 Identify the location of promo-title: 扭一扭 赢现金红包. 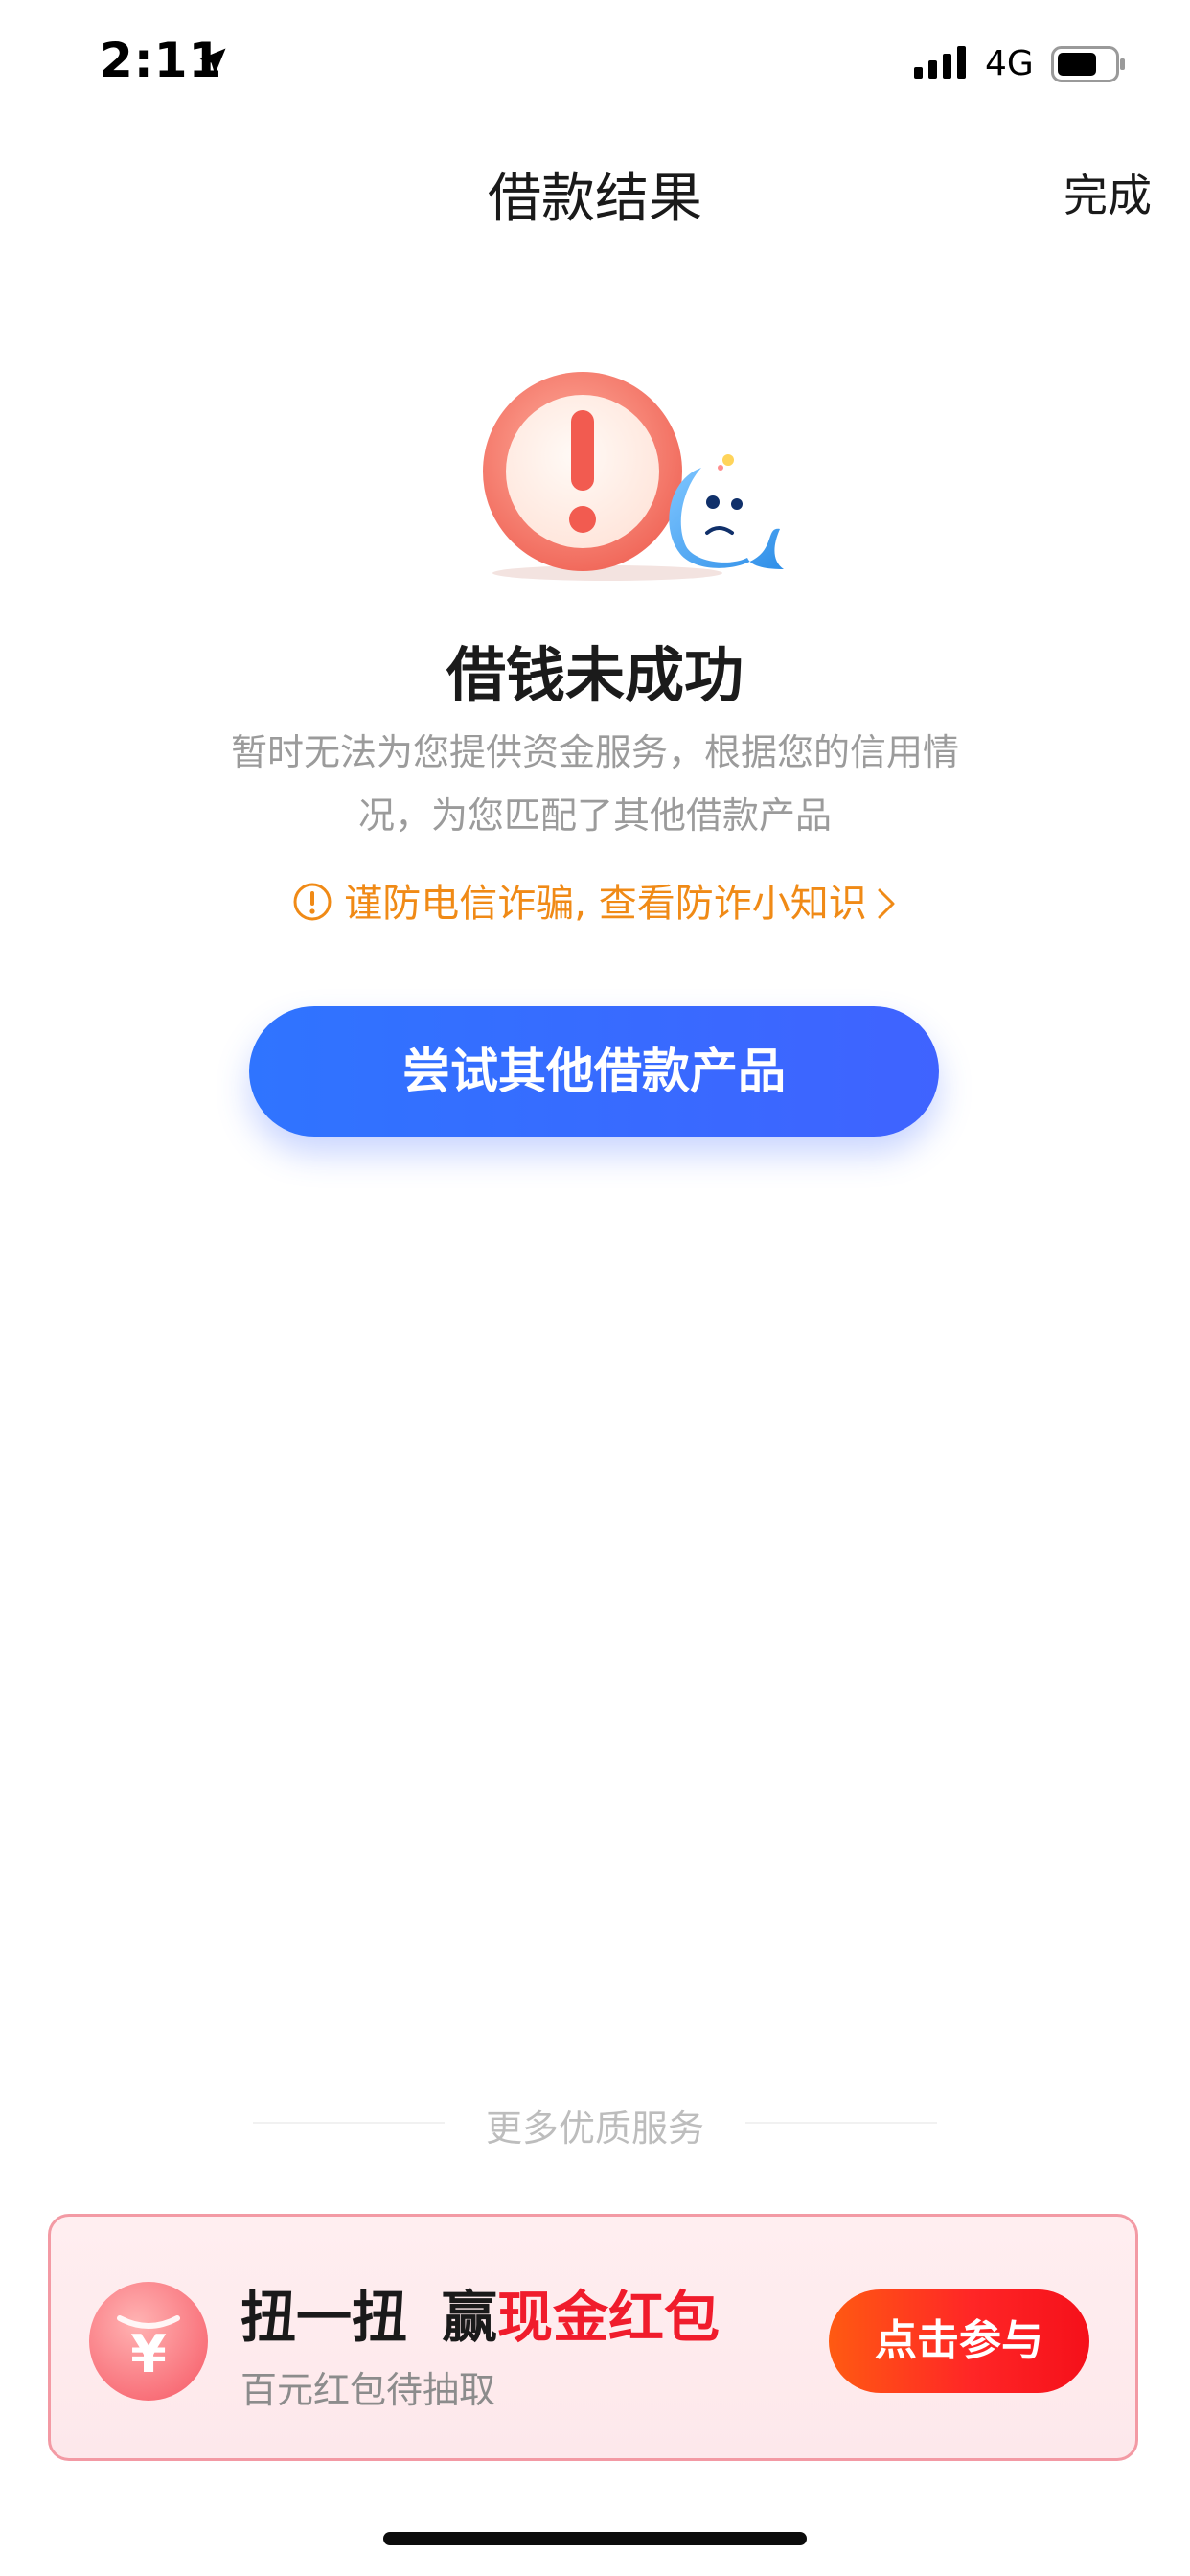
(480, 2312).